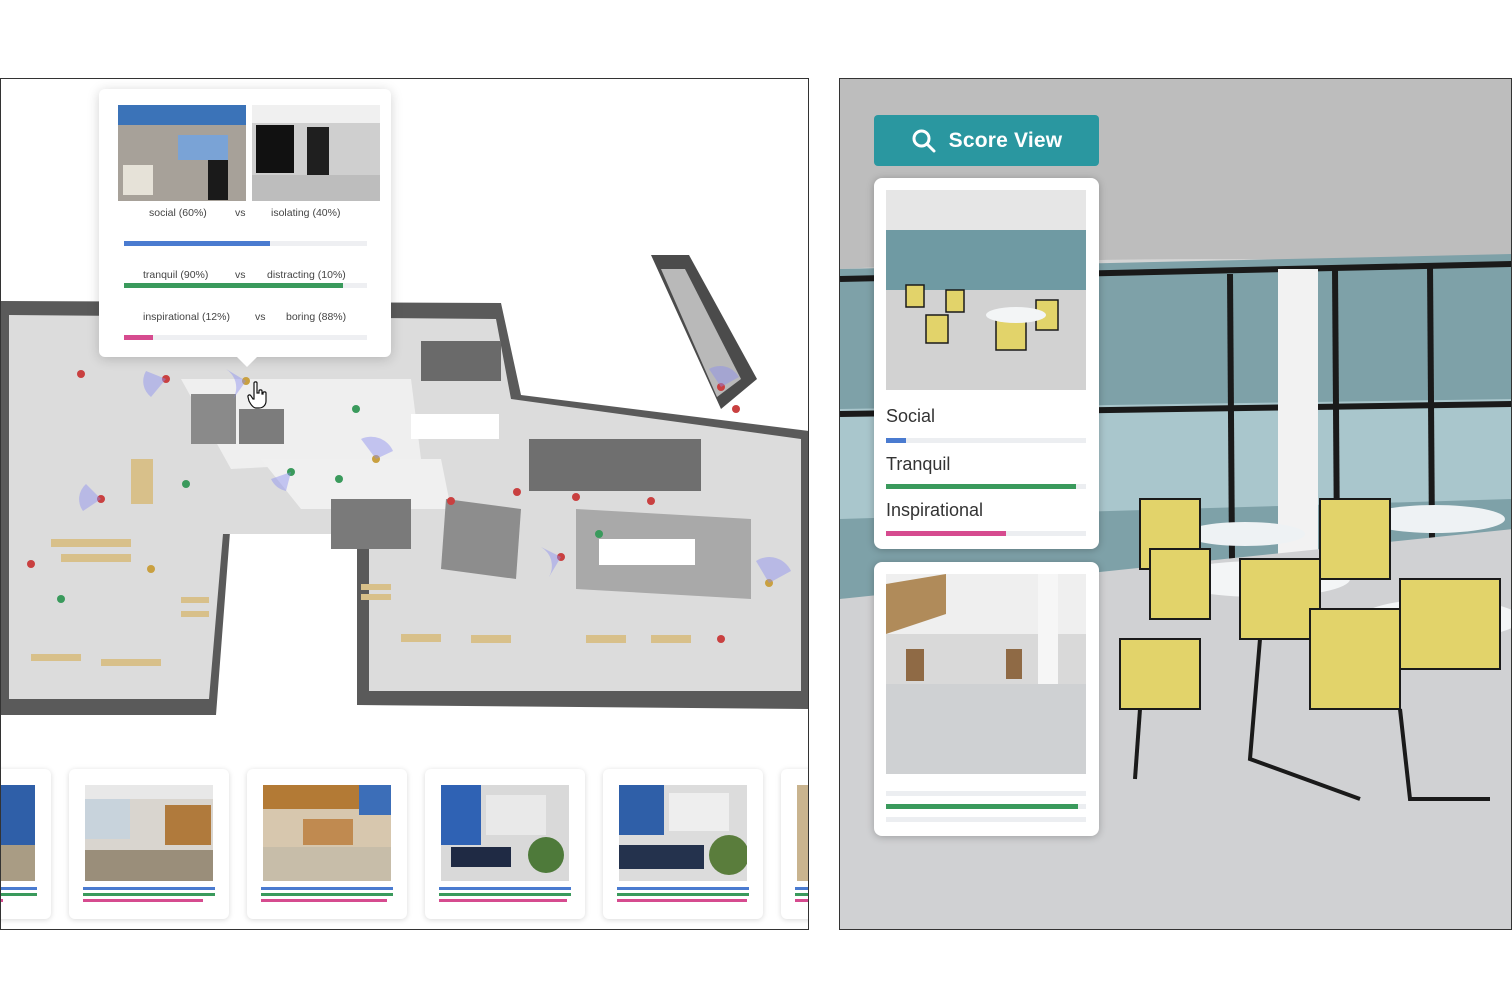 The height and width of the screenshot is (1008, 1512). Describe the element at coordinates (306, 275) in the screenshot. I see `tooltip-right-label: distracting (10%)` at that location.